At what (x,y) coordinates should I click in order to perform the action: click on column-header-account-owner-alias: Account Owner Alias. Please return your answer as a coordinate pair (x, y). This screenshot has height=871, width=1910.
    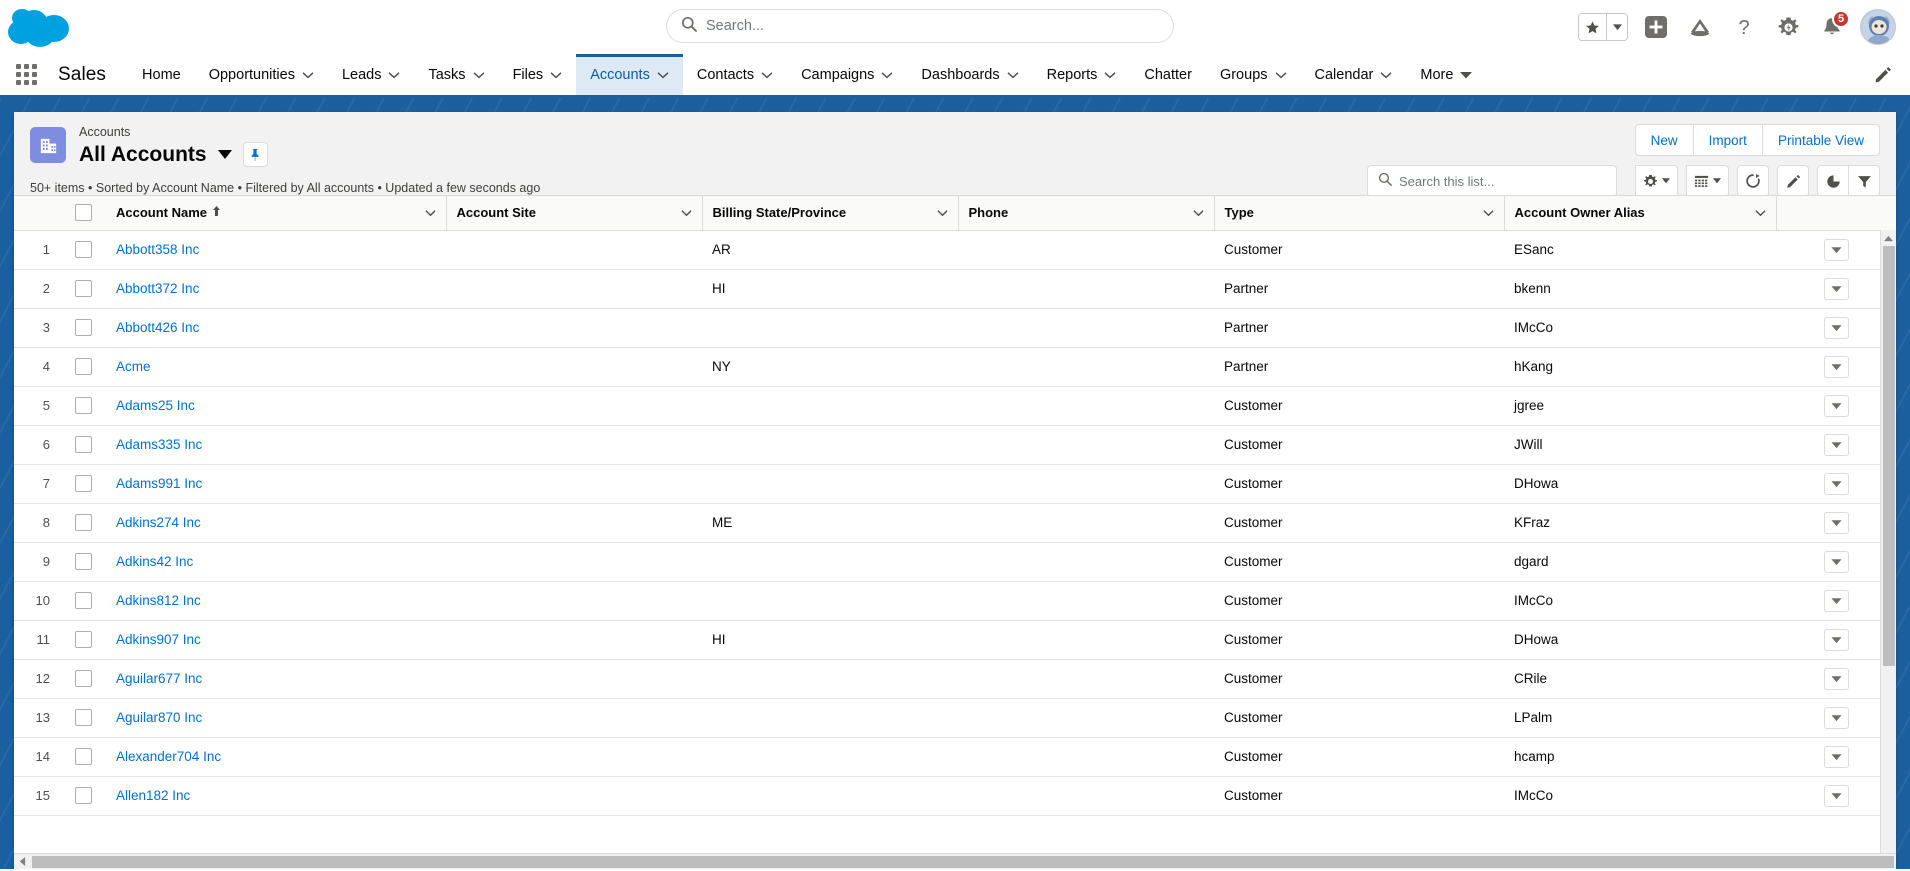
    Looking at the image, I should click on (1640, 213).